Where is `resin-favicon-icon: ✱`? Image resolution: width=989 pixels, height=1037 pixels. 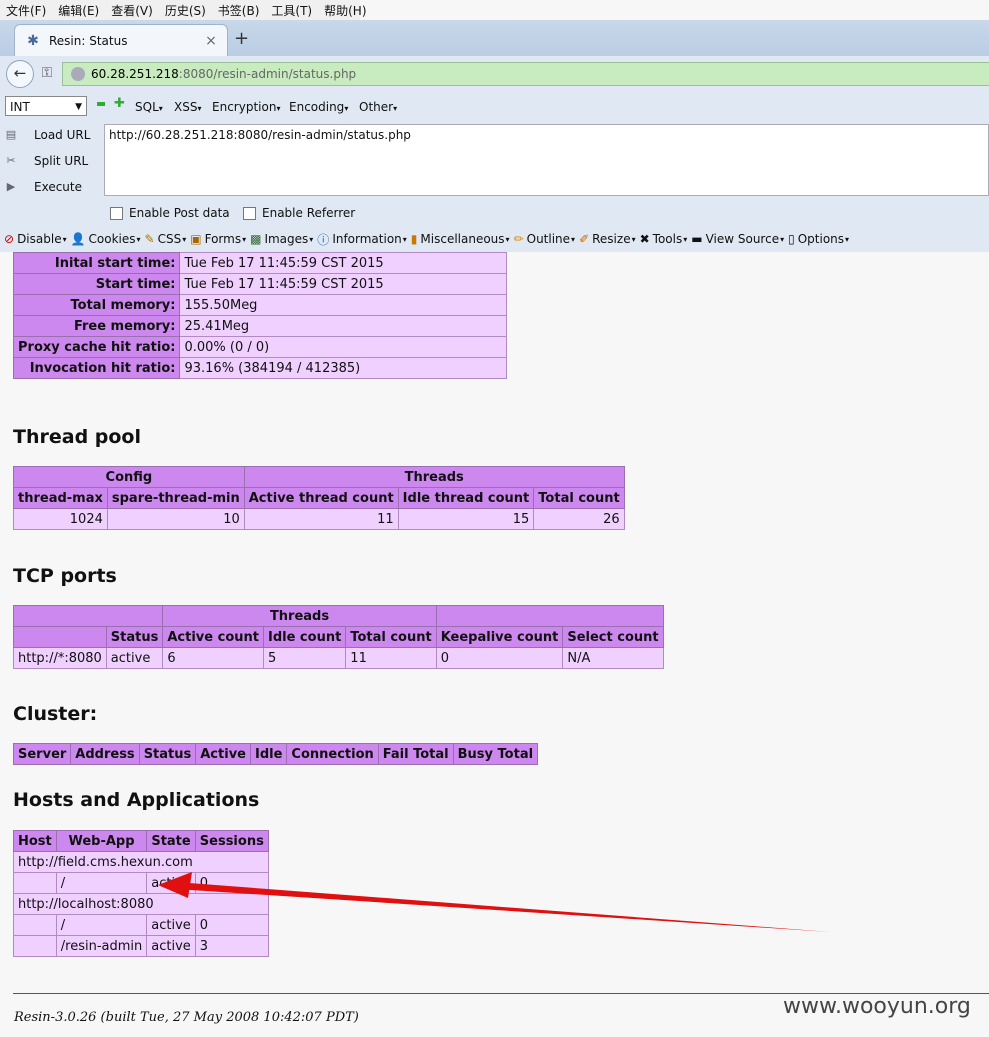
resin-favicon-icon: ✱ is located at coordinates (33, 41).